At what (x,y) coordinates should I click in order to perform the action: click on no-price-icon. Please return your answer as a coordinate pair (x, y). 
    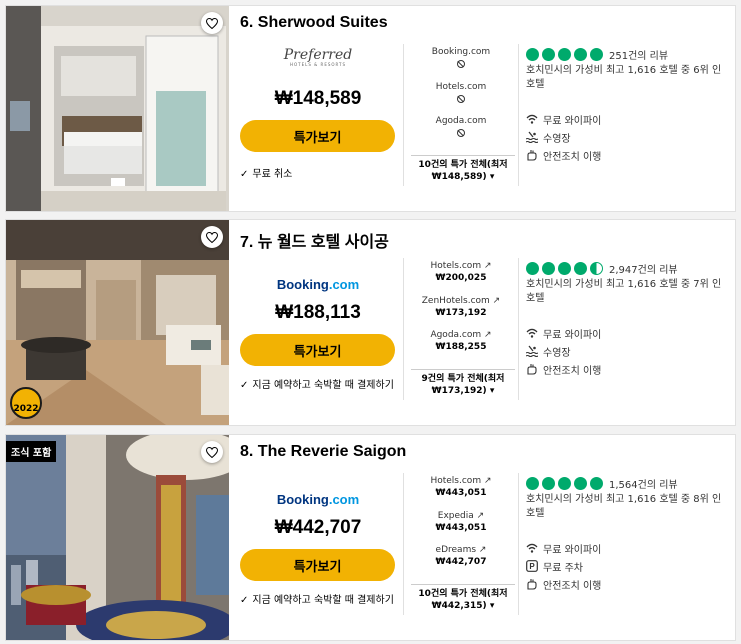
    Looking at the image, I should click on (461, 133).